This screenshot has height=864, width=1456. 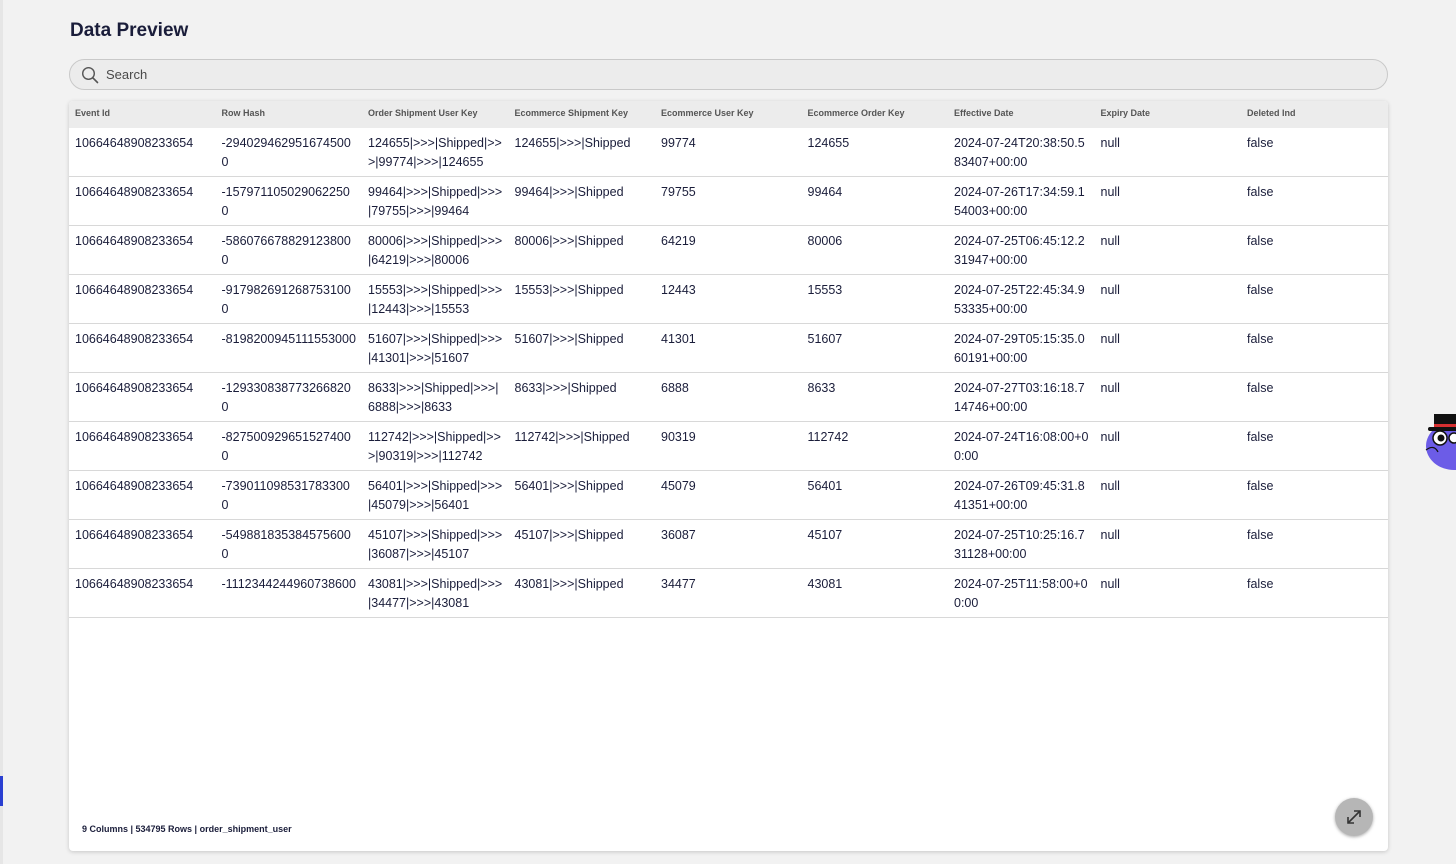 What do you see at coordinates (569, 290) in the screenshot?
I see `table-cell: 15553|>>>|Shipped` at bounding box center [569, 290].